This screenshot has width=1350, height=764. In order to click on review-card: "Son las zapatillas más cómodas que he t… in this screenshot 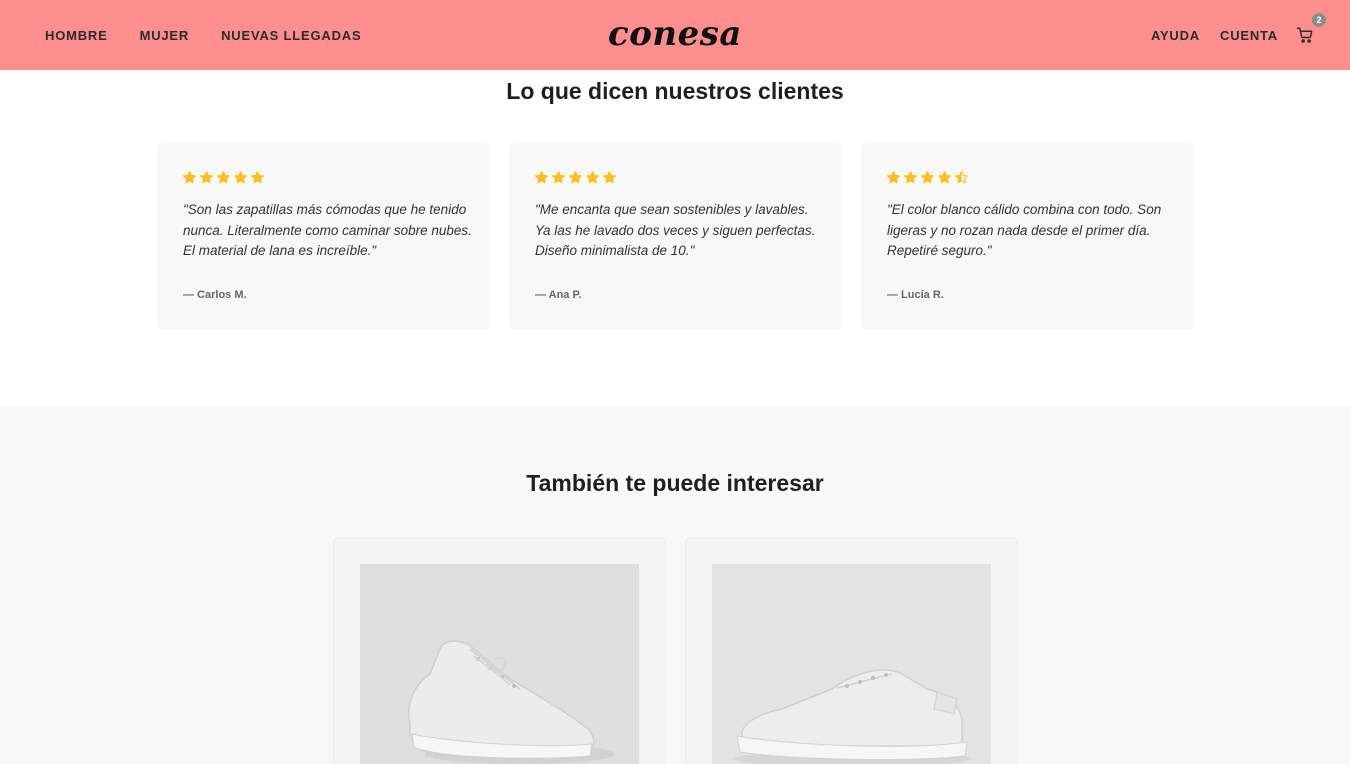, I will do `click(323, 236)`.